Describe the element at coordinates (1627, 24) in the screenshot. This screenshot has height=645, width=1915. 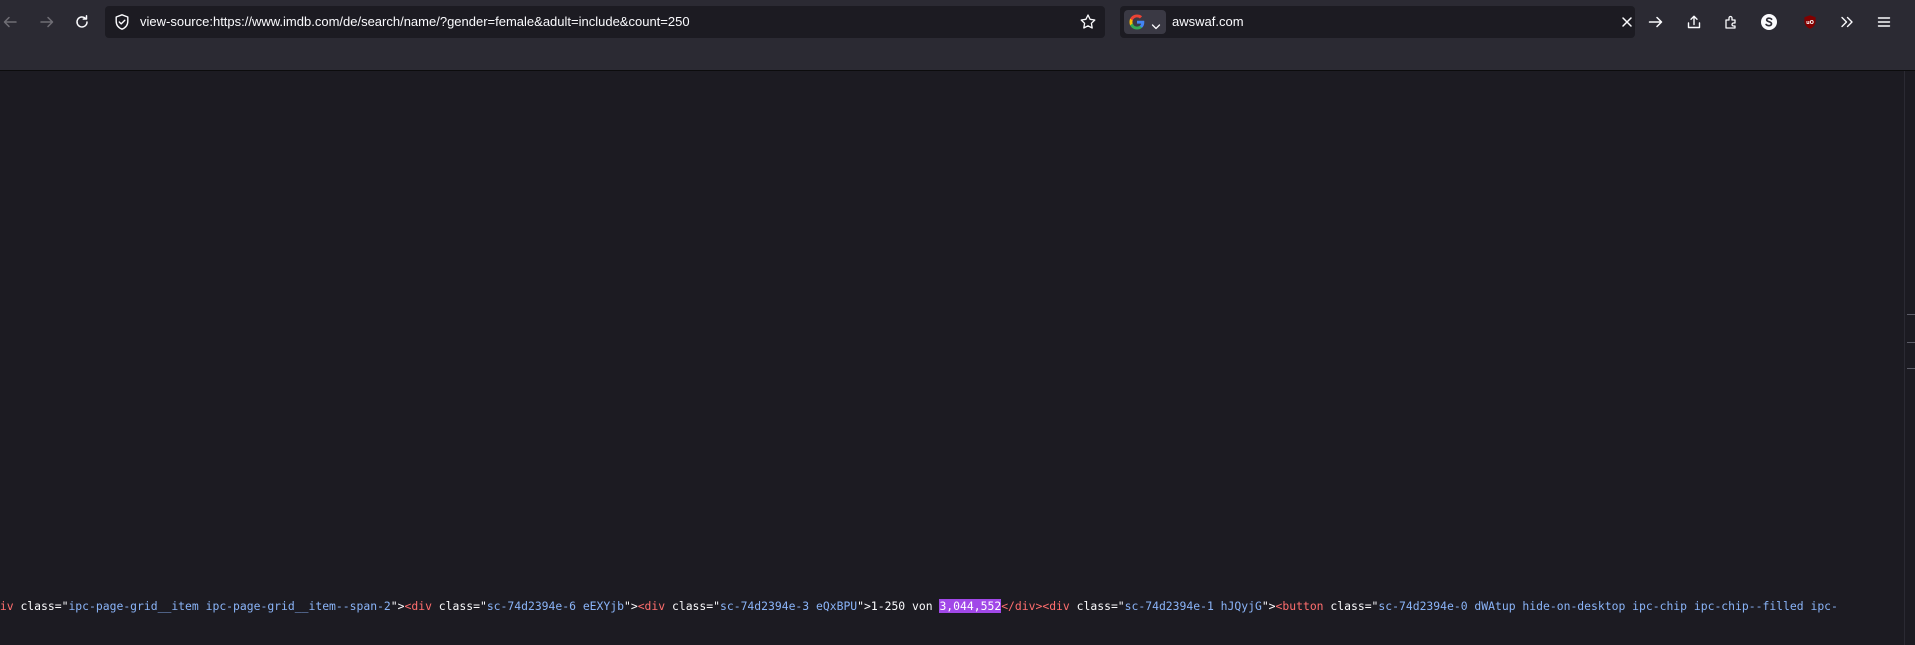
I see `clear-search-icon` at that location.